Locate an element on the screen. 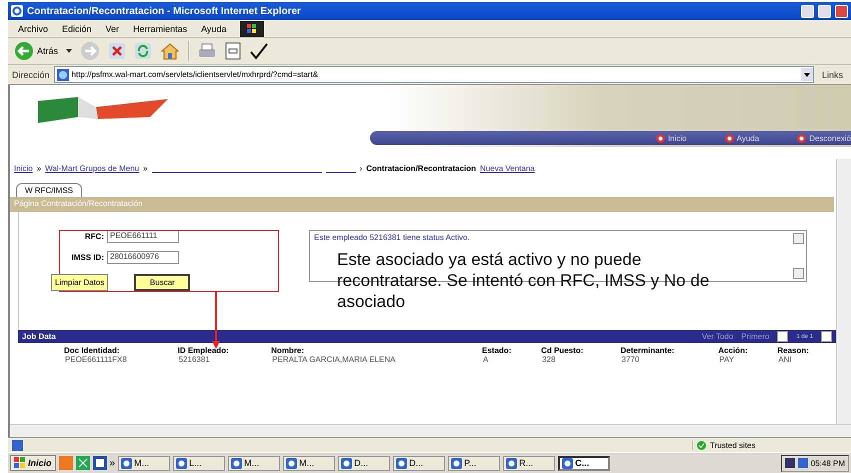 The image size is (851, 473). table-cell-text: A is located at coordinates (486, 359).